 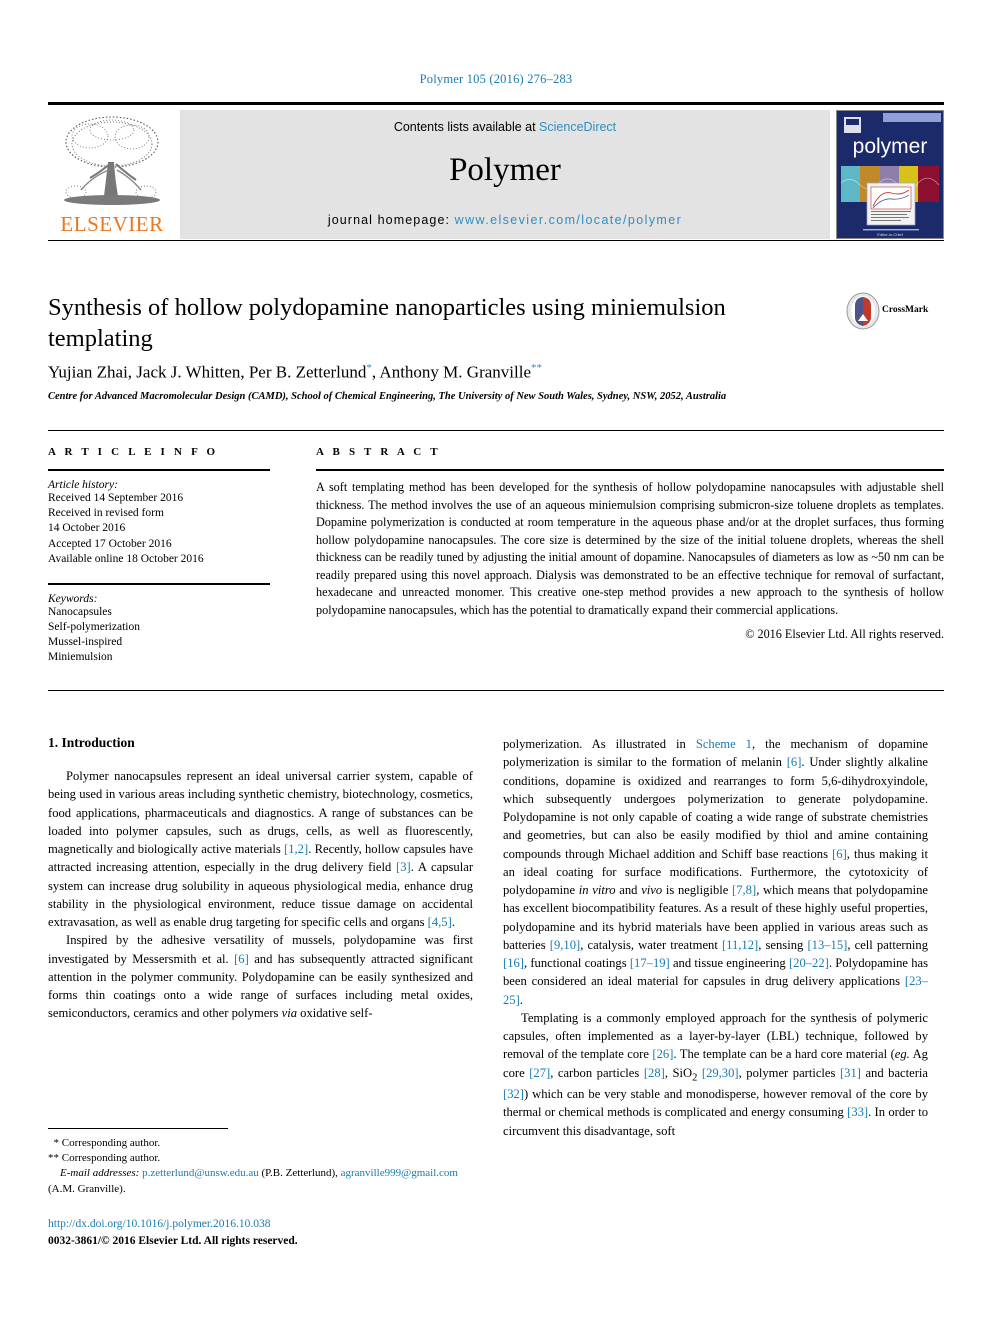 What do you see at coordinates (569, 220) in the screenshot?
I see `journal-homepage-link: www.elsevier.com/locate/polymer` at bounding box center [569, 220].